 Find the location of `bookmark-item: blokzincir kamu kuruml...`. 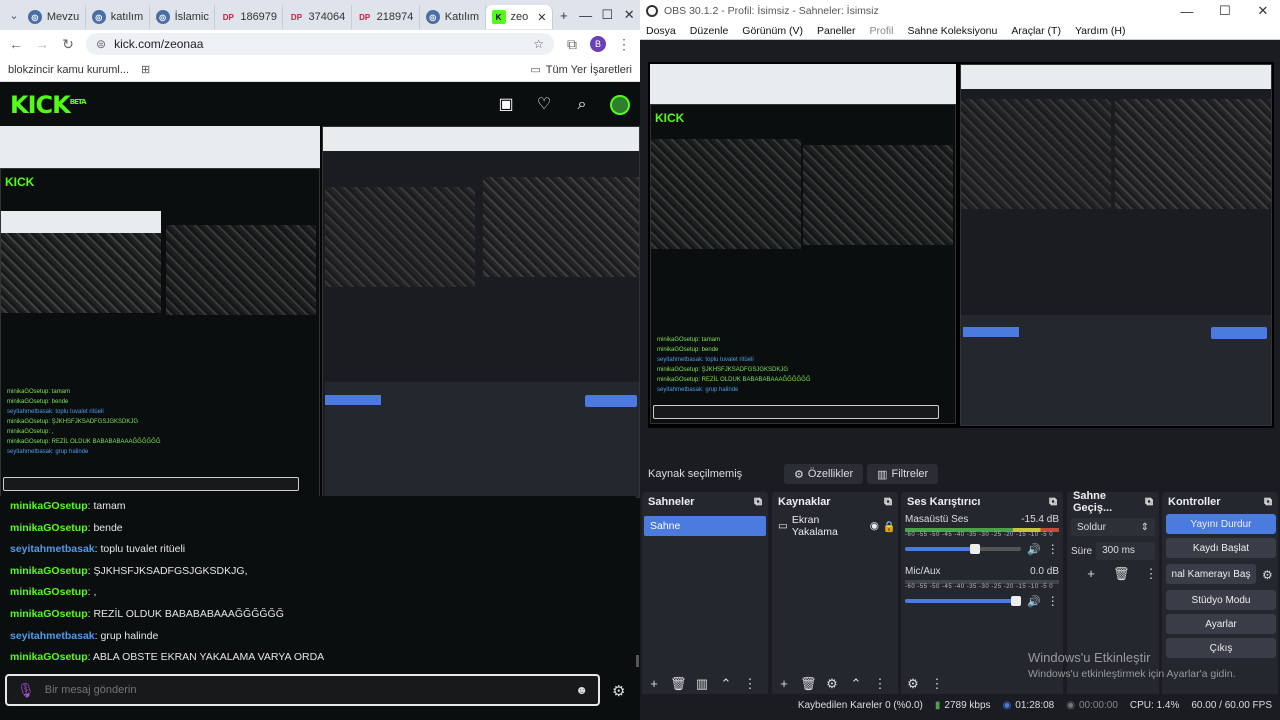

bookmark-item: blokzincir kamu kuruml... is located at coordinates (68, 70).